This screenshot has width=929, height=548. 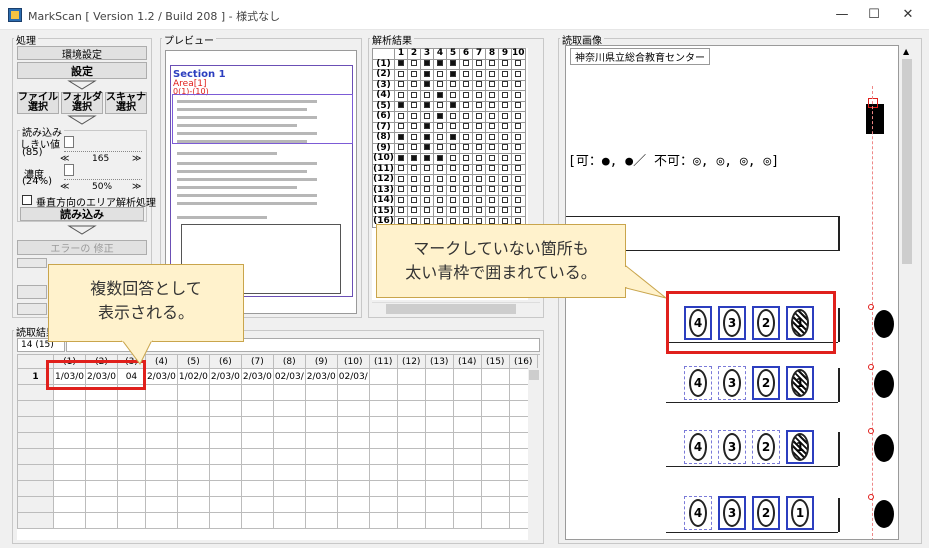 I want to click on grid-column-header: (16), so click(x=523, y=361).